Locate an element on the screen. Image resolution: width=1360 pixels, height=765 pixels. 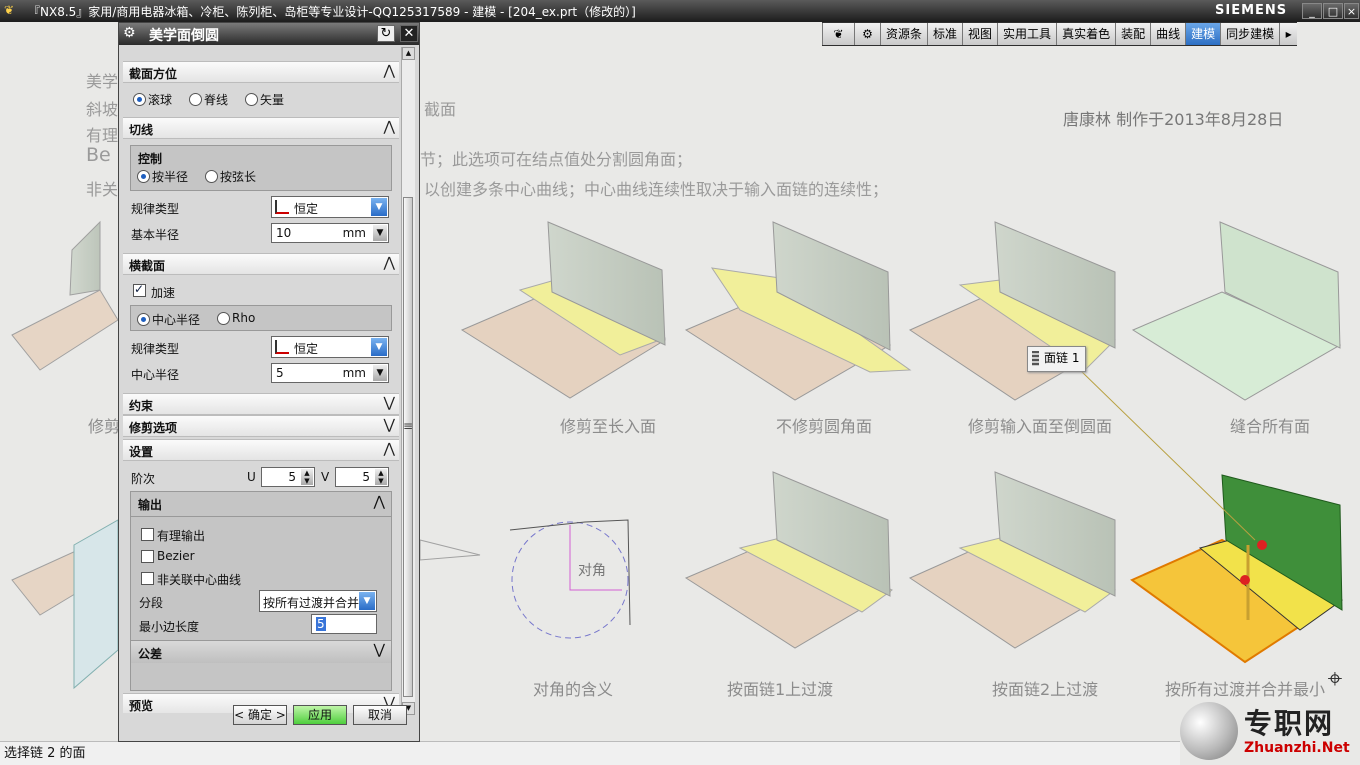
tab-standard: 标准 is located at coordinates (945, 34).